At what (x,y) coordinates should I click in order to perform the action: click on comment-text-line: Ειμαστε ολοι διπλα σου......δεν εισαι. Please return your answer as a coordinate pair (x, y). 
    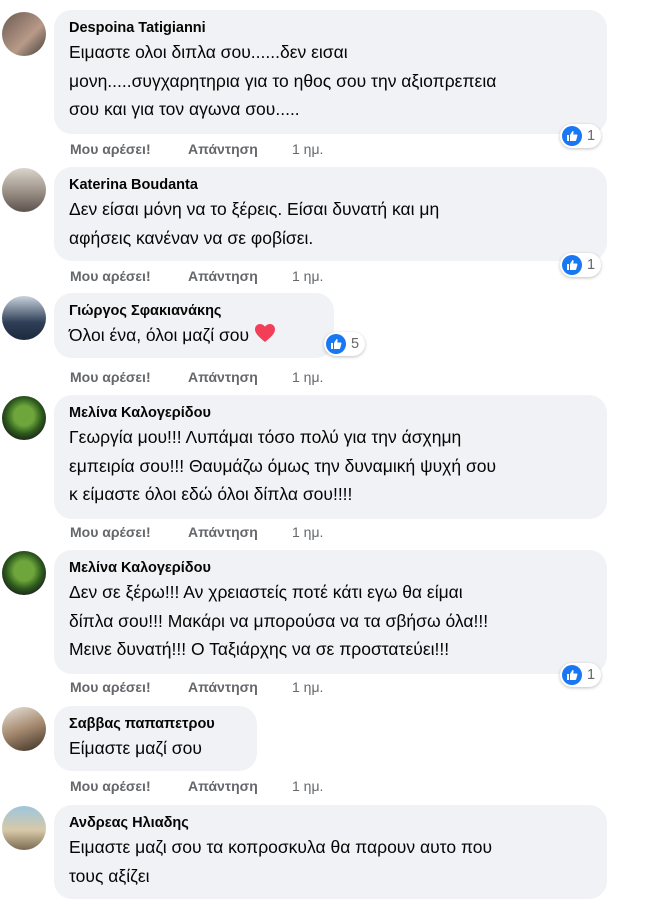
    Looking at the image, I should click on (208, 52).